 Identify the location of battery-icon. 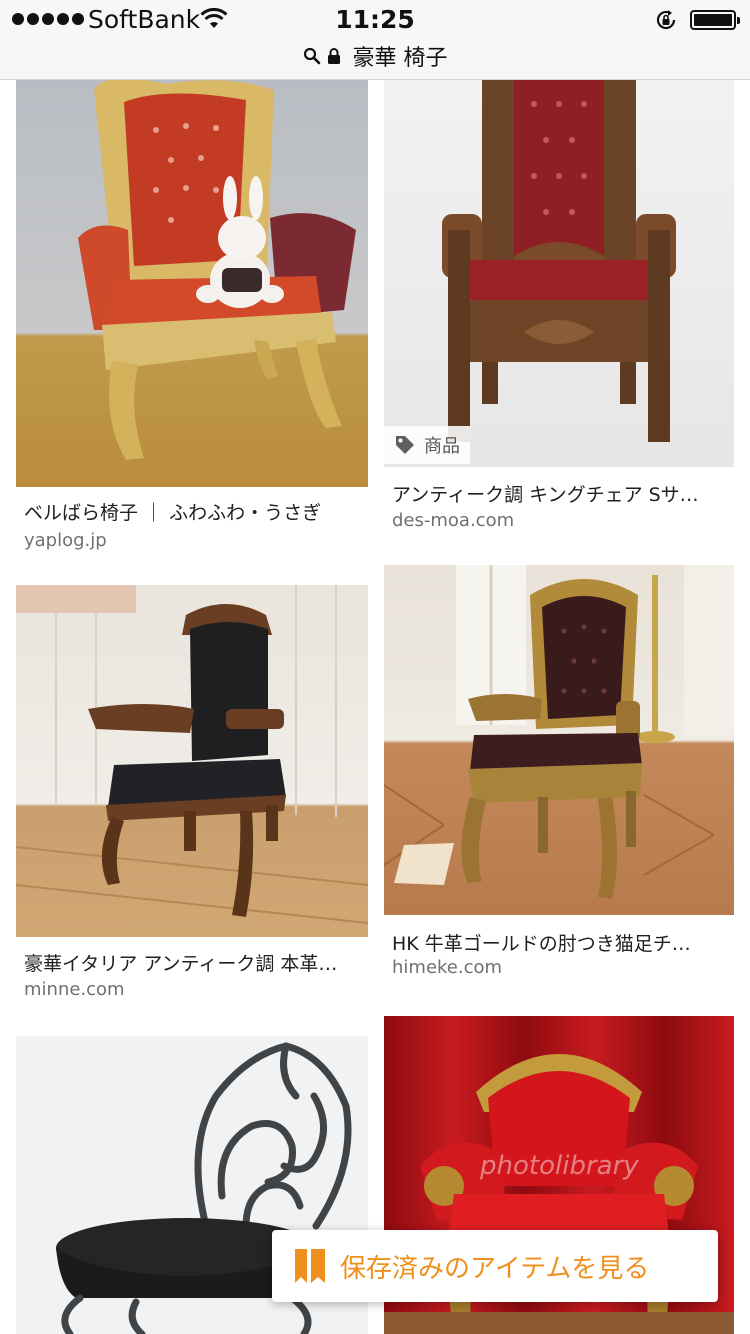
(715, 20).